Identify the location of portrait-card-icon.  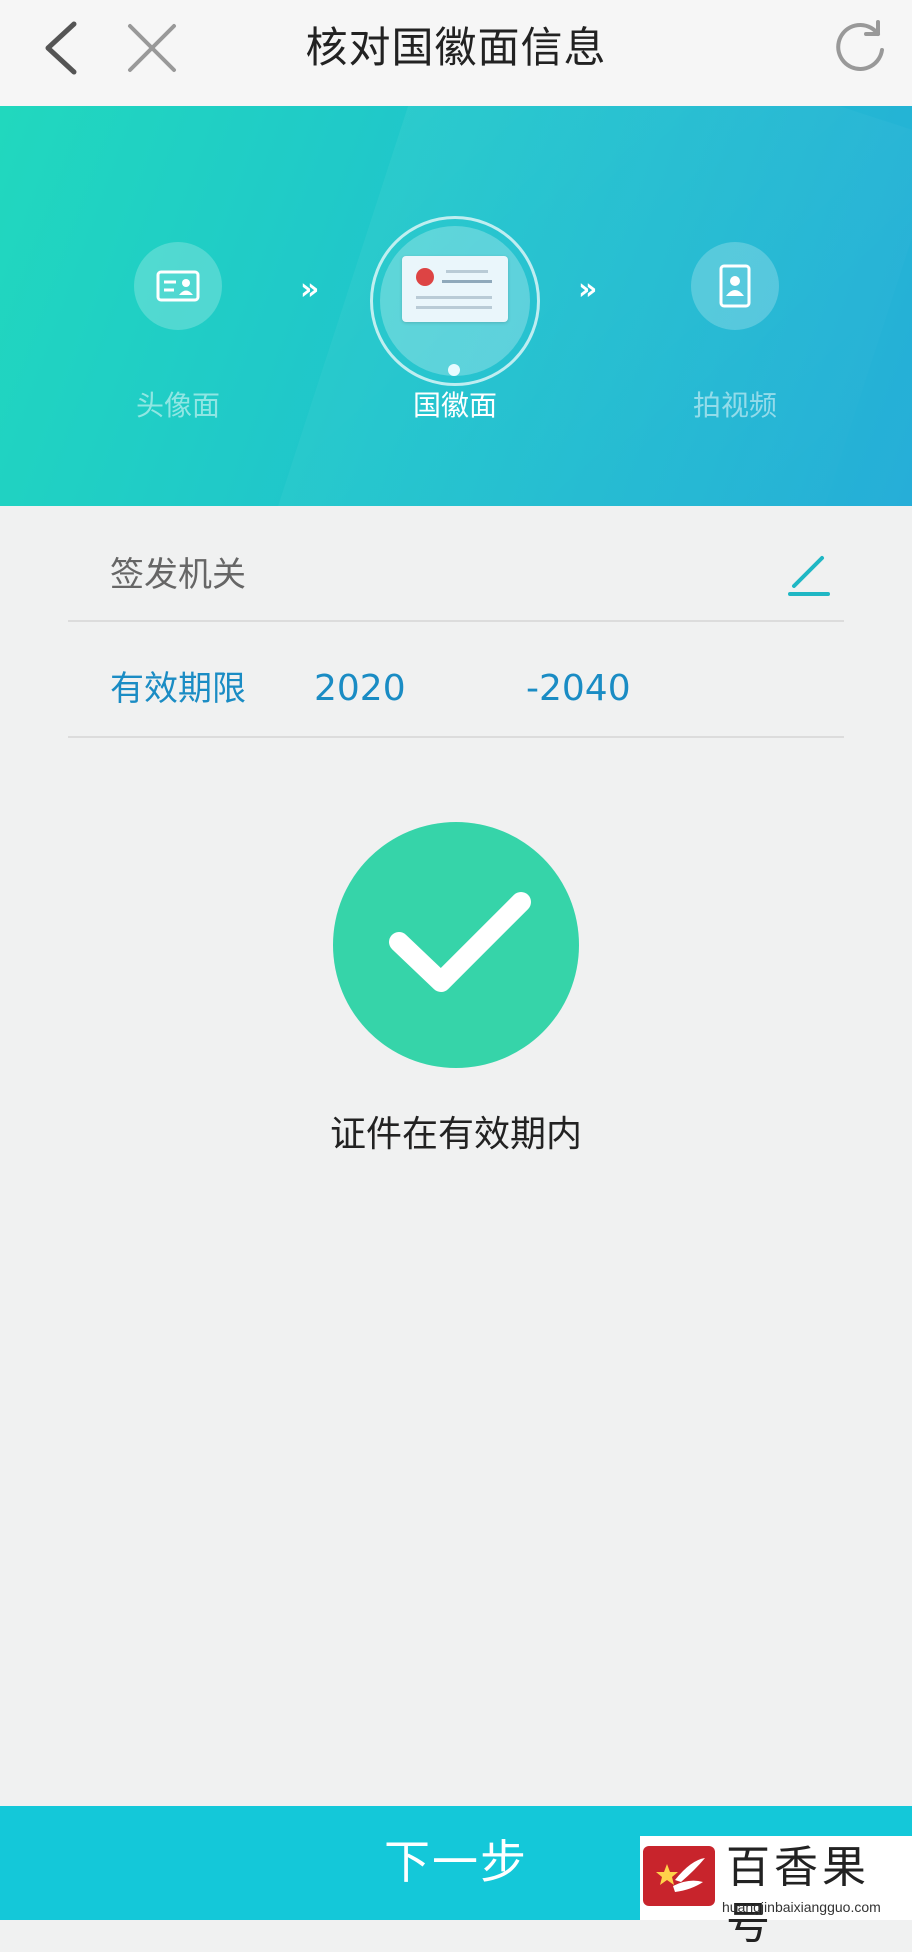
(178, 286).